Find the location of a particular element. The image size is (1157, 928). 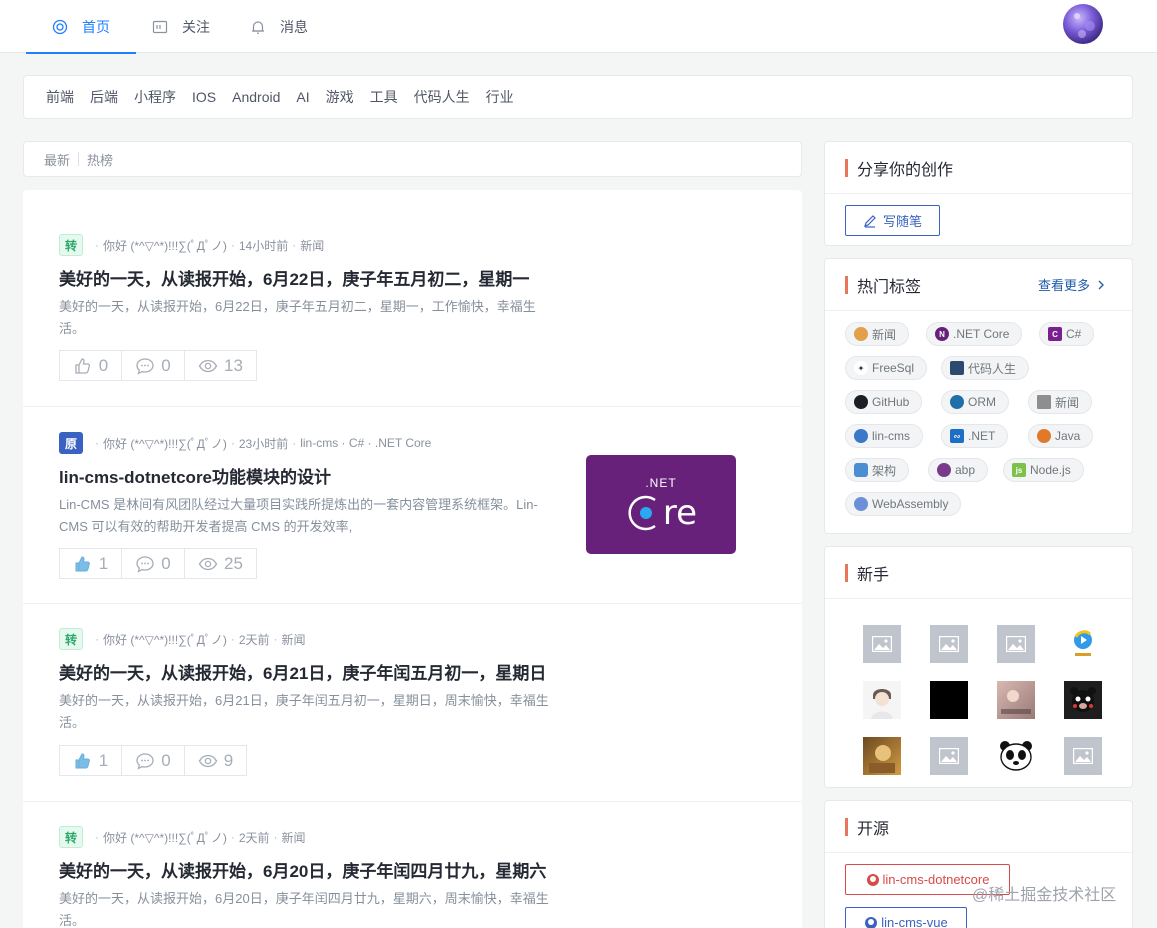

tag-netcore: N .NET Core is located at coordinates (974, 334).